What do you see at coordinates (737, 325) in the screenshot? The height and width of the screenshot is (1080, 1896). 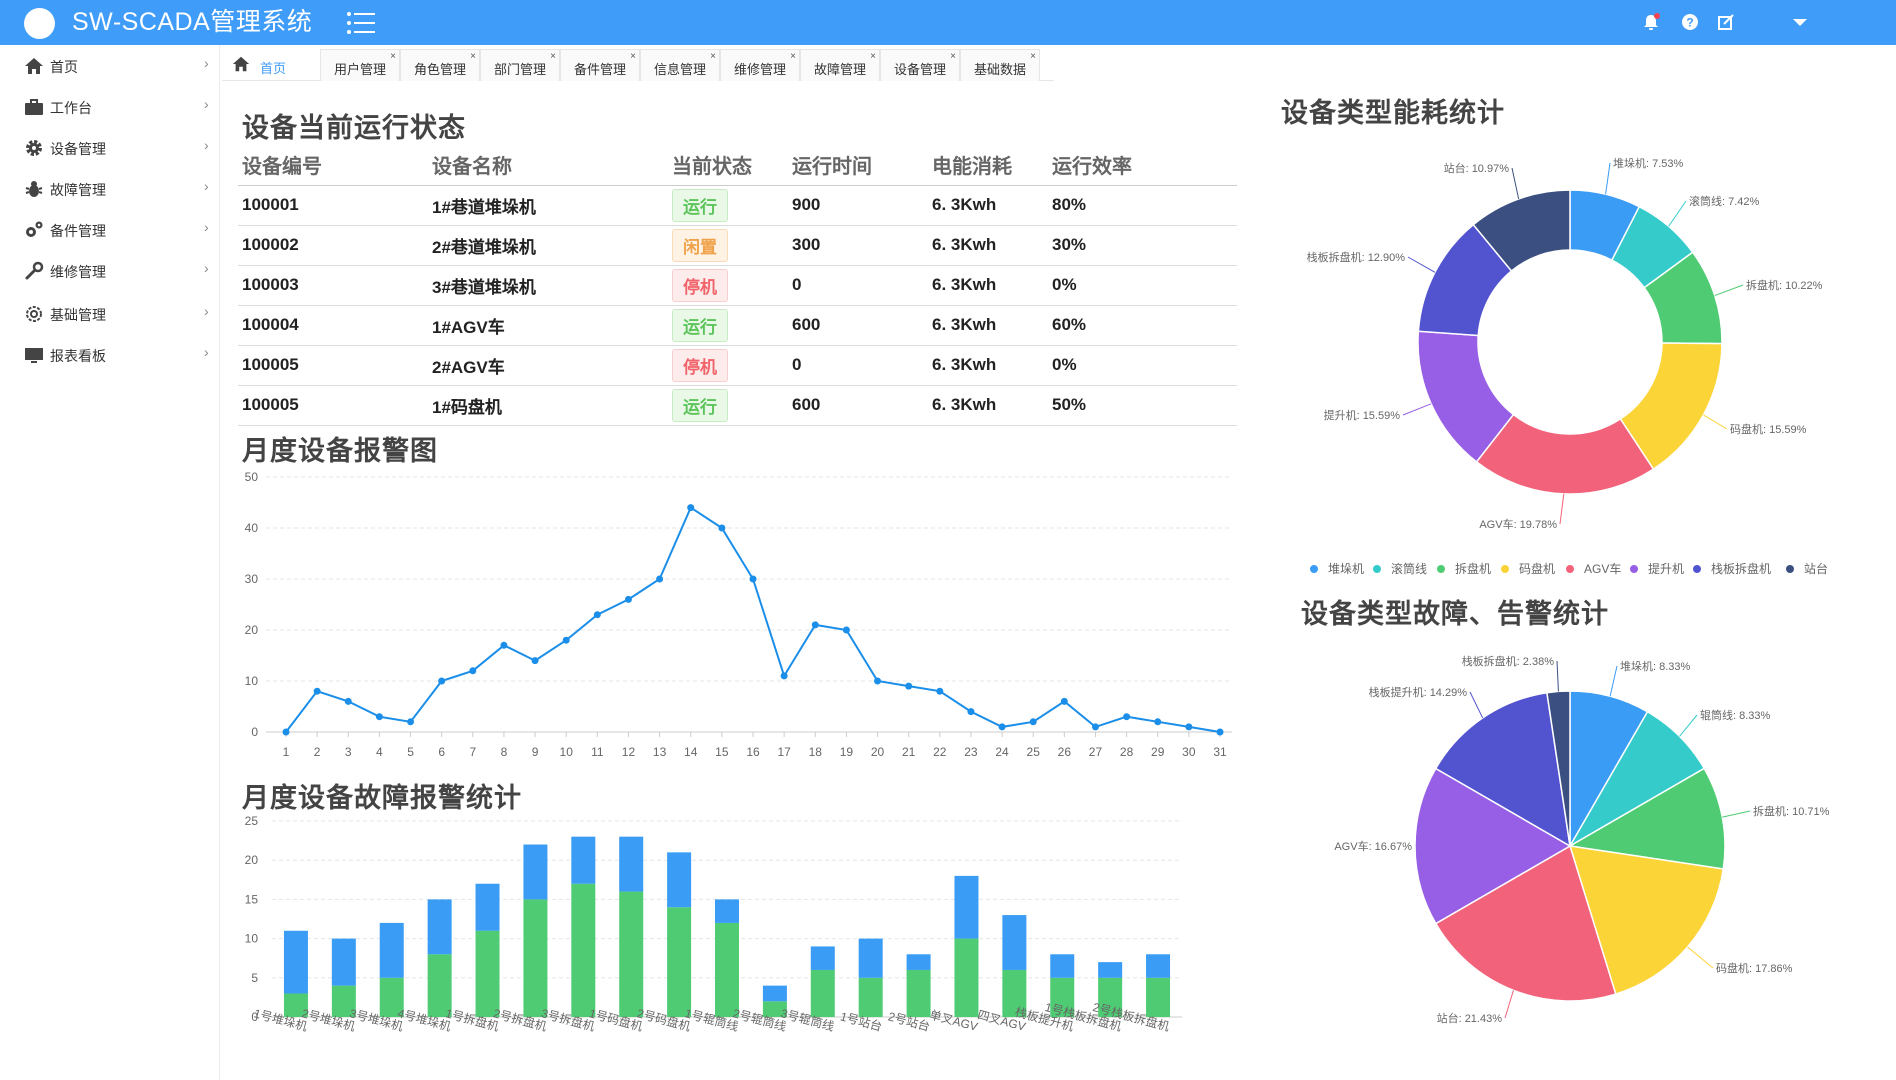 I see `table-row: 100004 1#AGV车 运行 600 6. 3Kwh 60%` at bounding box center [737, 325].